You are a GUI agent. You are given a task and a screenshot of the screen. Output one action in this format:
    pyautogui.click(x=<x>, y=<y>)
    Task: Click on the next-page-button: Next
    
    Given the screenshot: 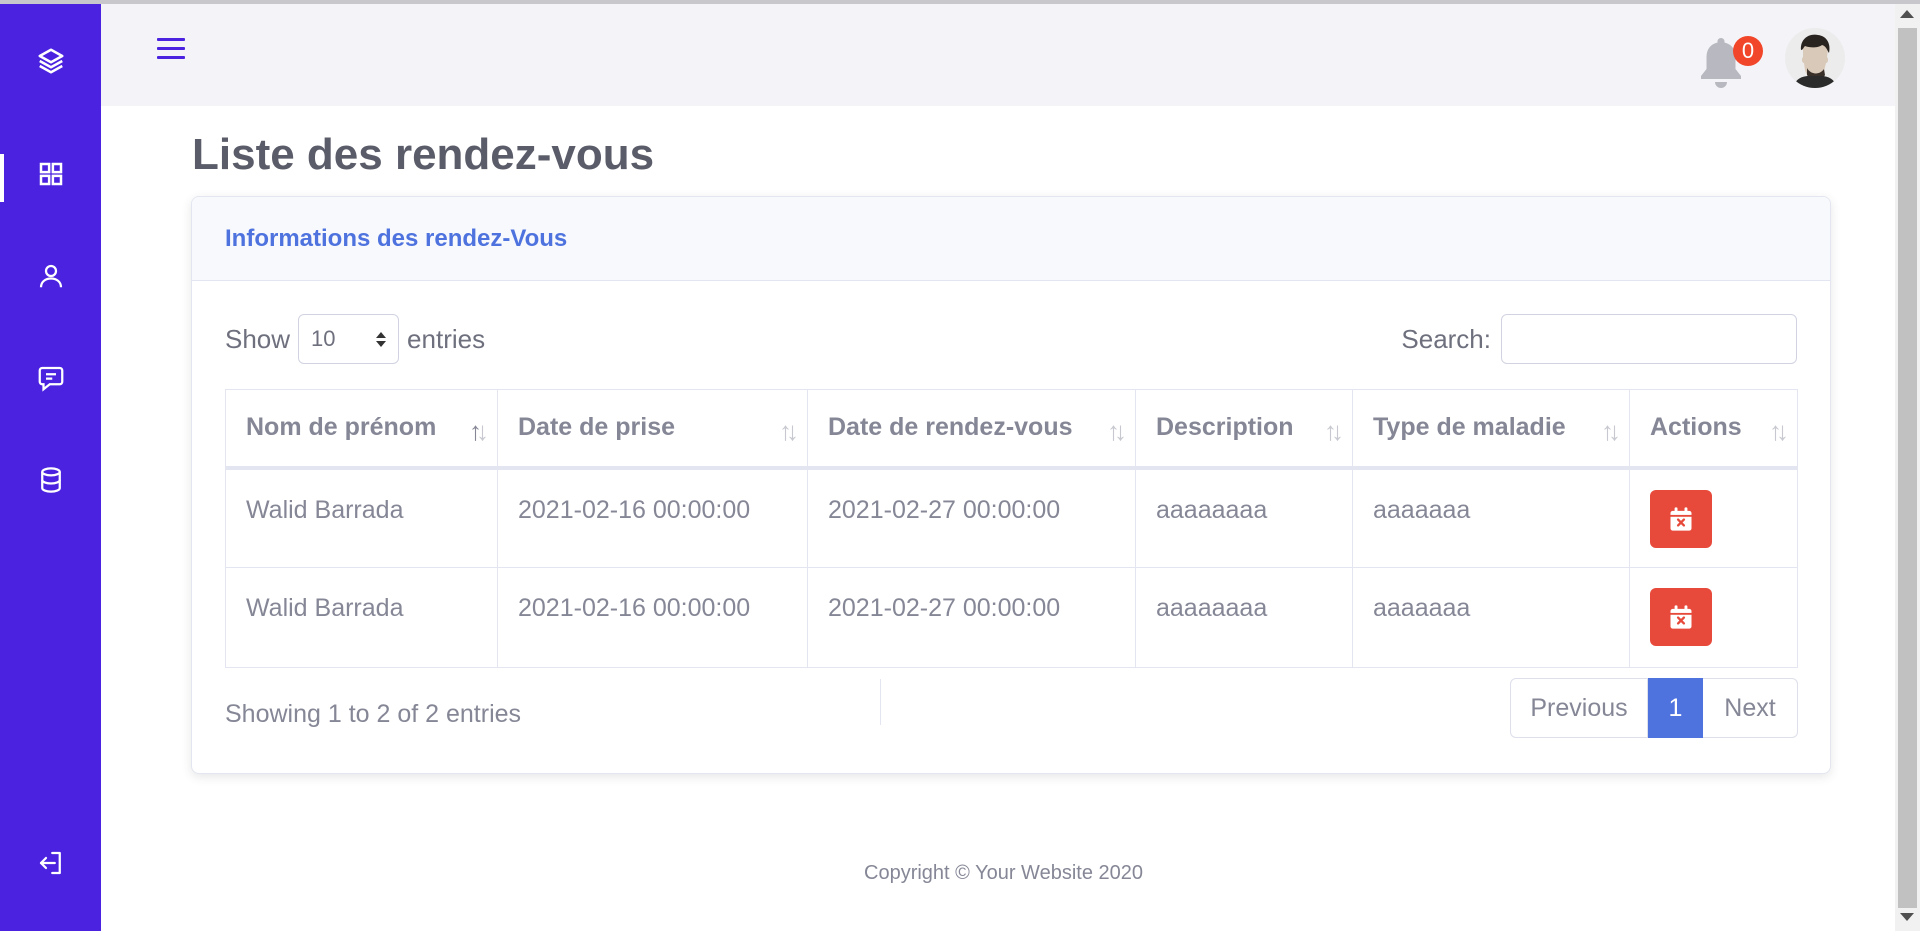 What is the action you would take?
    pyautogui.click(x=1750, y=708)
    